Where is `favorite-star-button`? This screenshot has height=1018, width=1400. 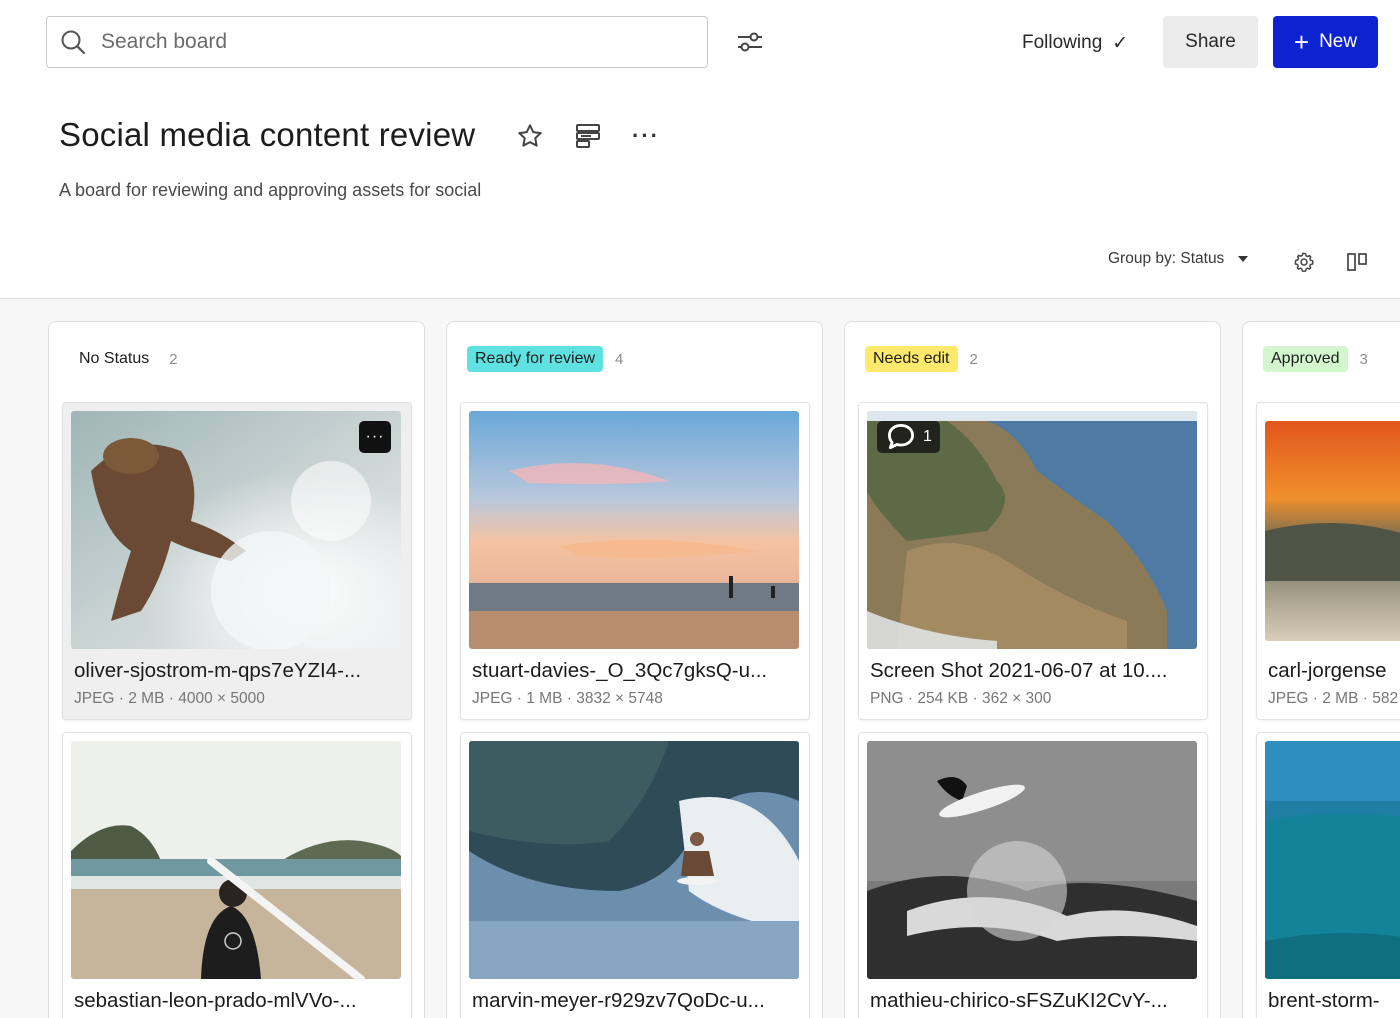
favorite-star-button is located at coordinates (530, 136).